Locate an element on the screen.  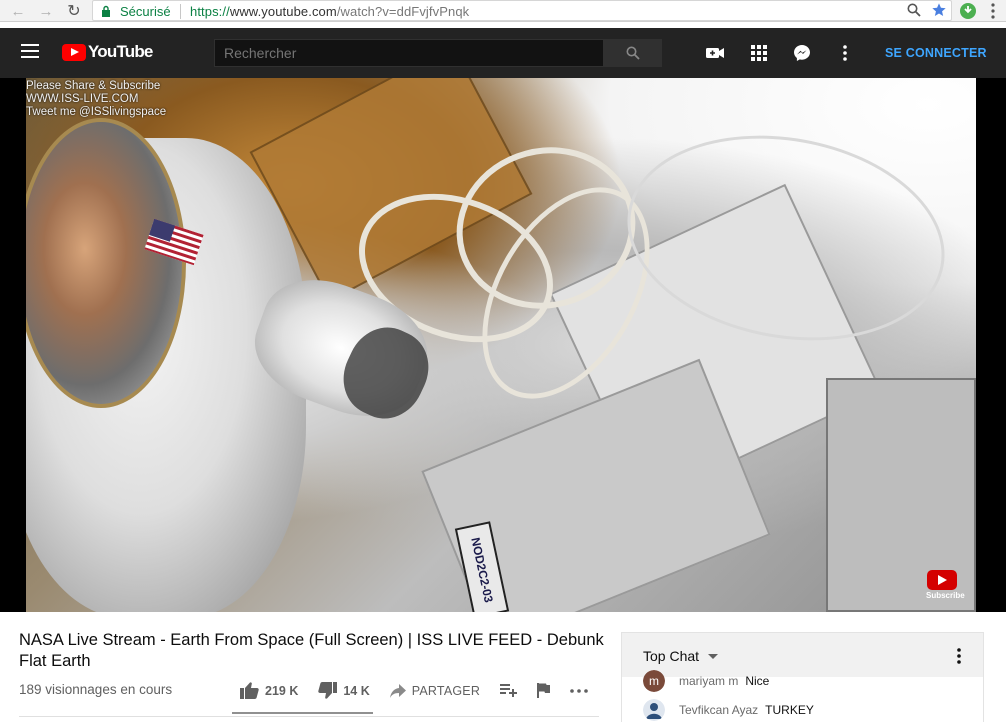
bookmark-star-icon is located at coordinates (939, 10).